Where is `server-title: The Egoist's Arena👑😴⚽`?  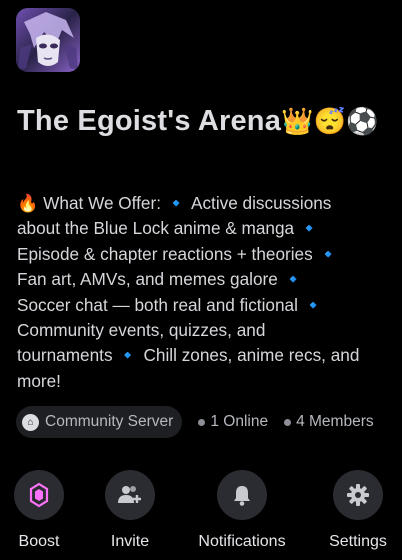 server-title: The Egoist's Arena👑😴⚽ is located at coordinates (203, 121).